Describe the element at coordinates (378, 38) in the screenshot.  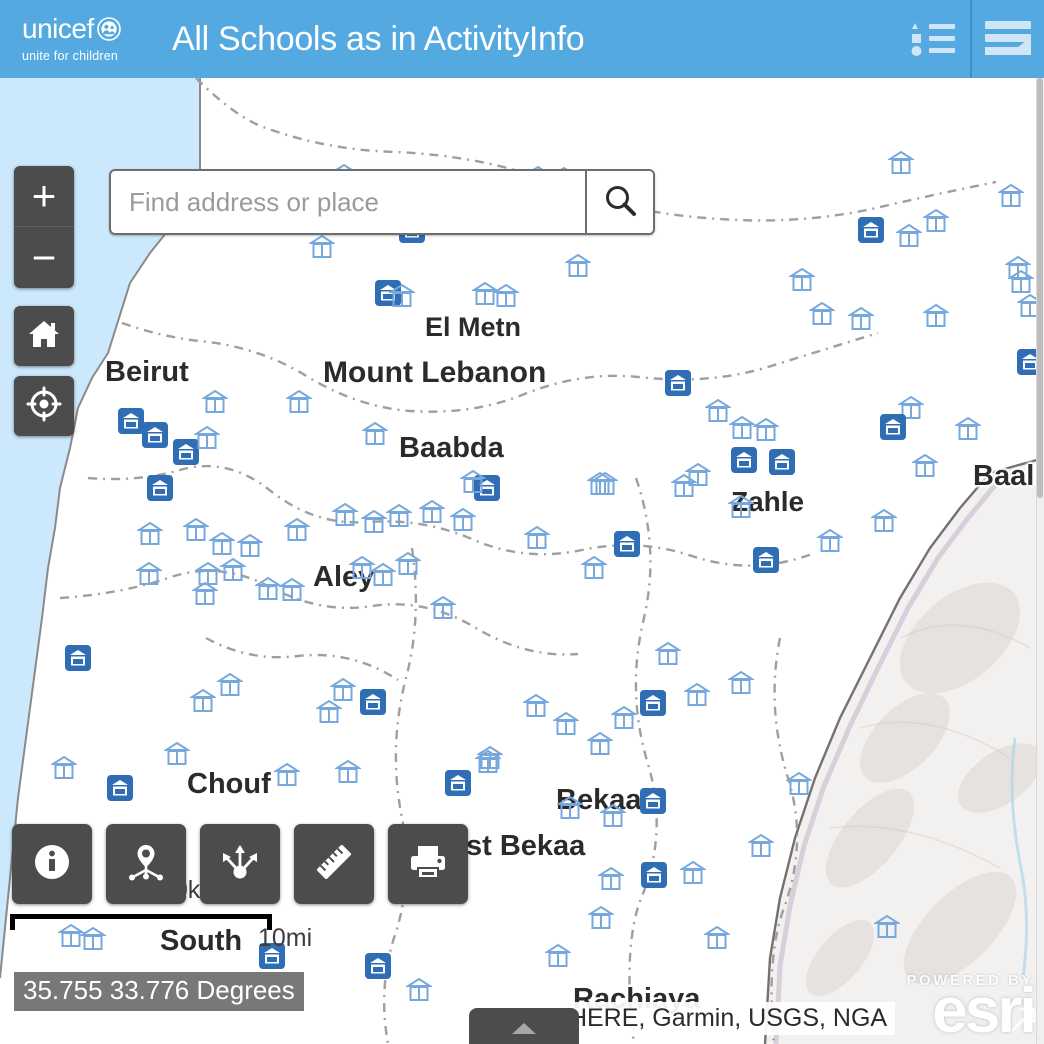
I see `page-title: All Schools as in ActivityInfo` at that location.